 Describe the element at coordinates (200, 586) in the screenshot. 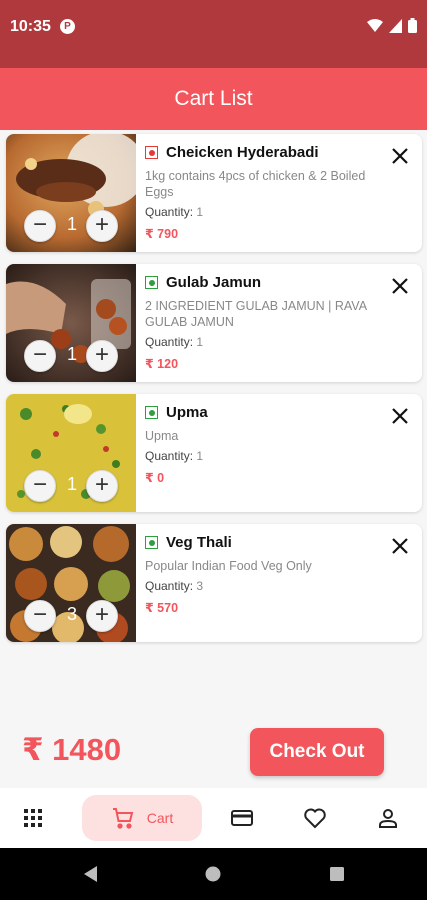

I see `quantity-value: 3` at that location.